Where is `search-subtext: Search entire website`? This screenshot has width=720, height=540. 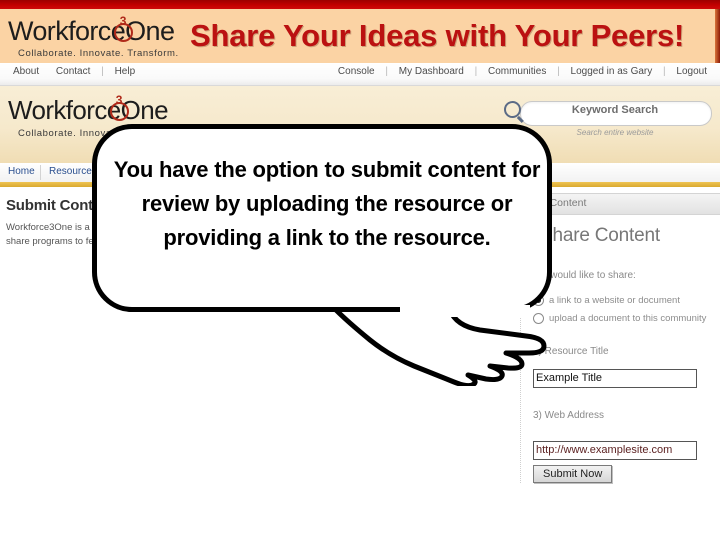
search-subtext: Search entire website is located at coordinates (615, 132).